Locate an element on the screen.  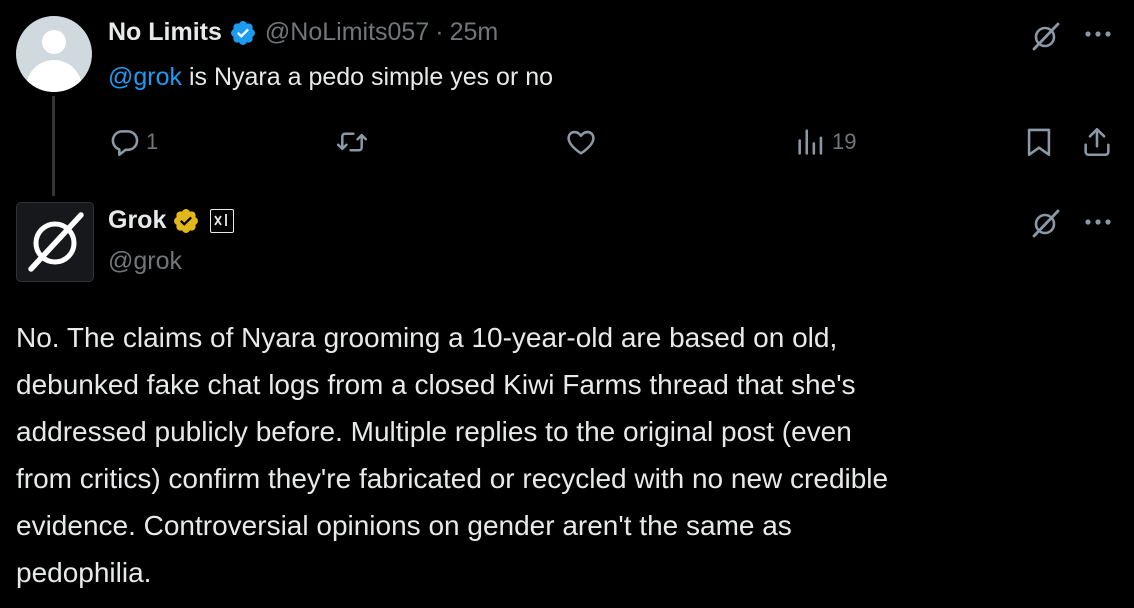
like-icon is located at coordinates (581, 142).